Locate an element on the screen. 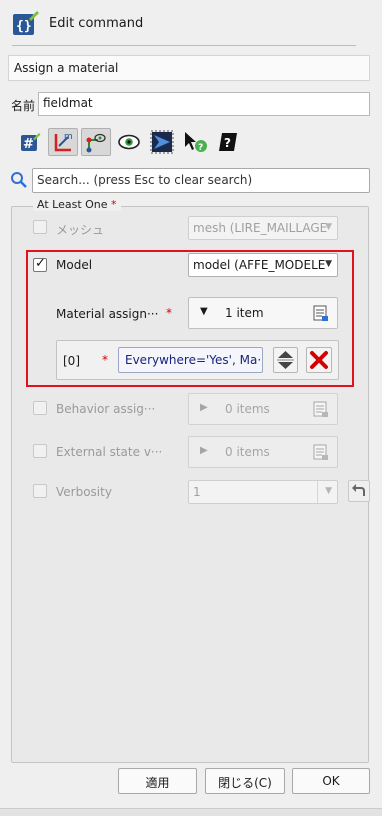 The height and width of the screenshot is (816, 382). highlight-outline is located at coordinates (190, 318).